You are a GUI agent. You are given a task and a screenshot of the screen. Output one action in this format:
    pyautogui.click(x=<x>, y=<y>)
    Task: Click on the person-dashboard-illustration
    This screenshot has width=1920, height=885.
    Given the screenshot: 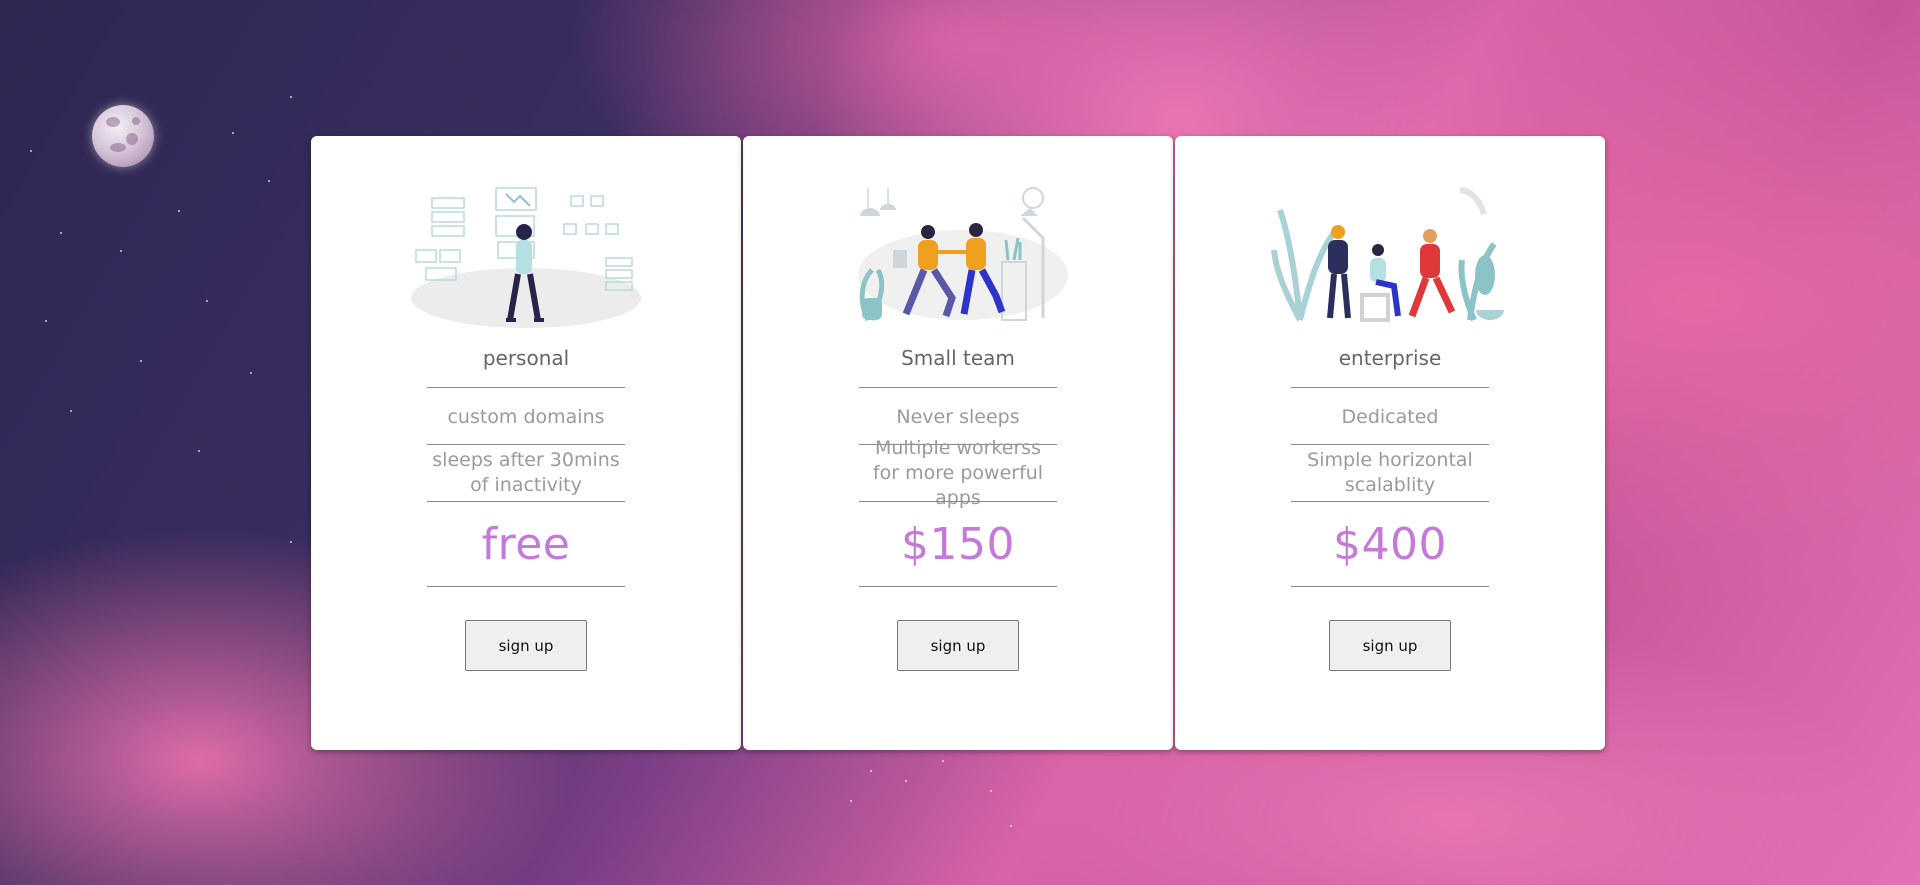 What is the action you would take?
    pyautogui.click(x=526, y=257)
    